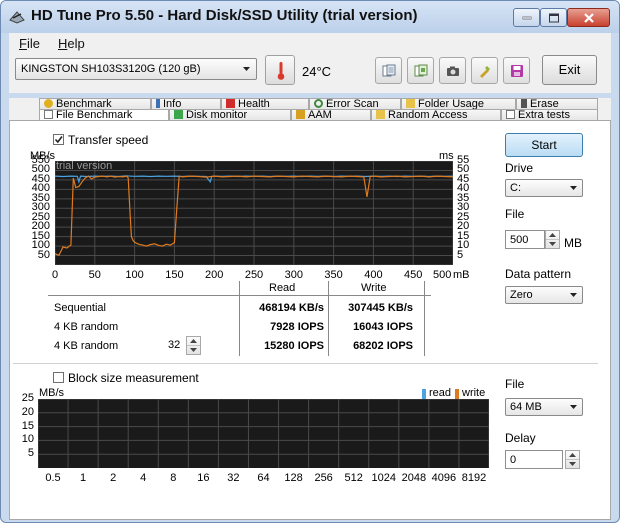 Image resolution: width=620 pixels, height=523 pixels. What do you see at coordinates (515, 214) in the screenshot?
I see `file-size-label: File` at bounding box center [515, 214].